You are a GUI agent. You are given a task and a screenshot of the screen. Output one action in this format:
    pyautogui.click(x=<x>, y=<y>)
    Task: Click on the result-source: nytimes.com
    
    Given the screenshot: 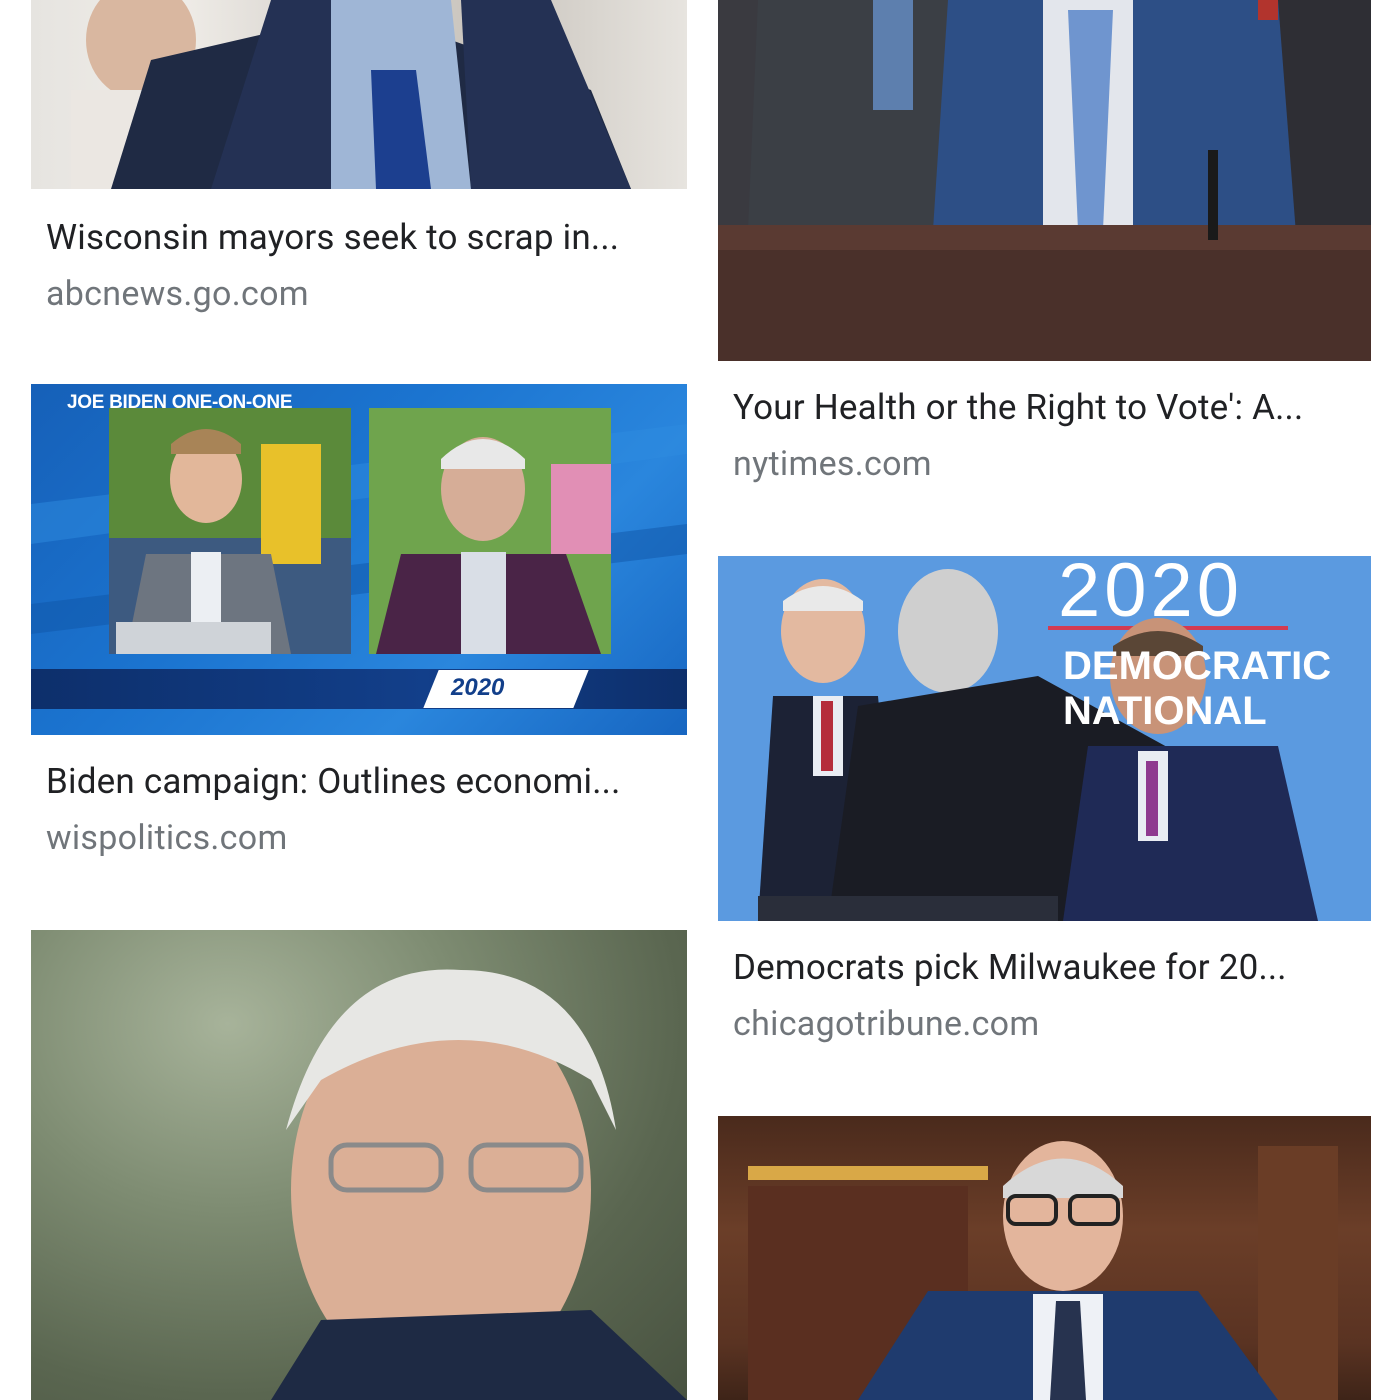 What is the action you would take?
    pyautogui.click(x=832, y=464)
    